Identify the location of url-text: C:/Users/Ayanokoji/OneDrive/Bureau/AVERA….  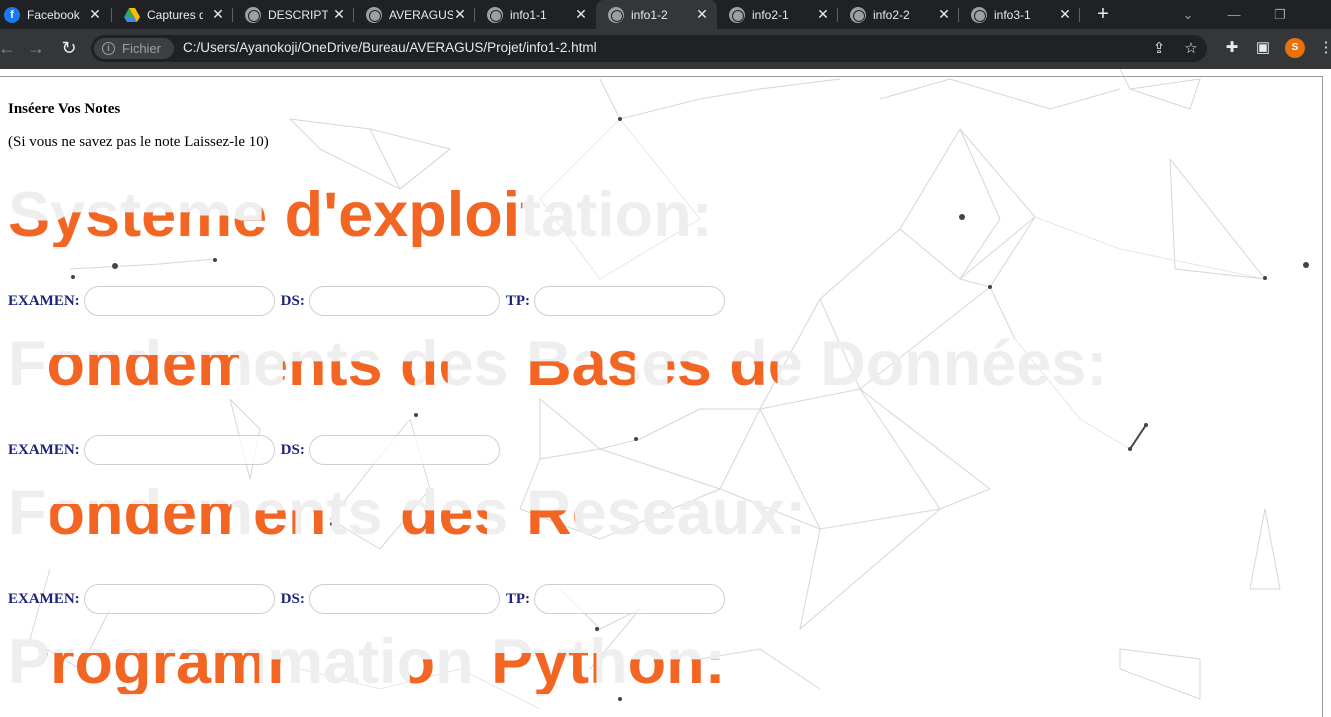
(390, 47).